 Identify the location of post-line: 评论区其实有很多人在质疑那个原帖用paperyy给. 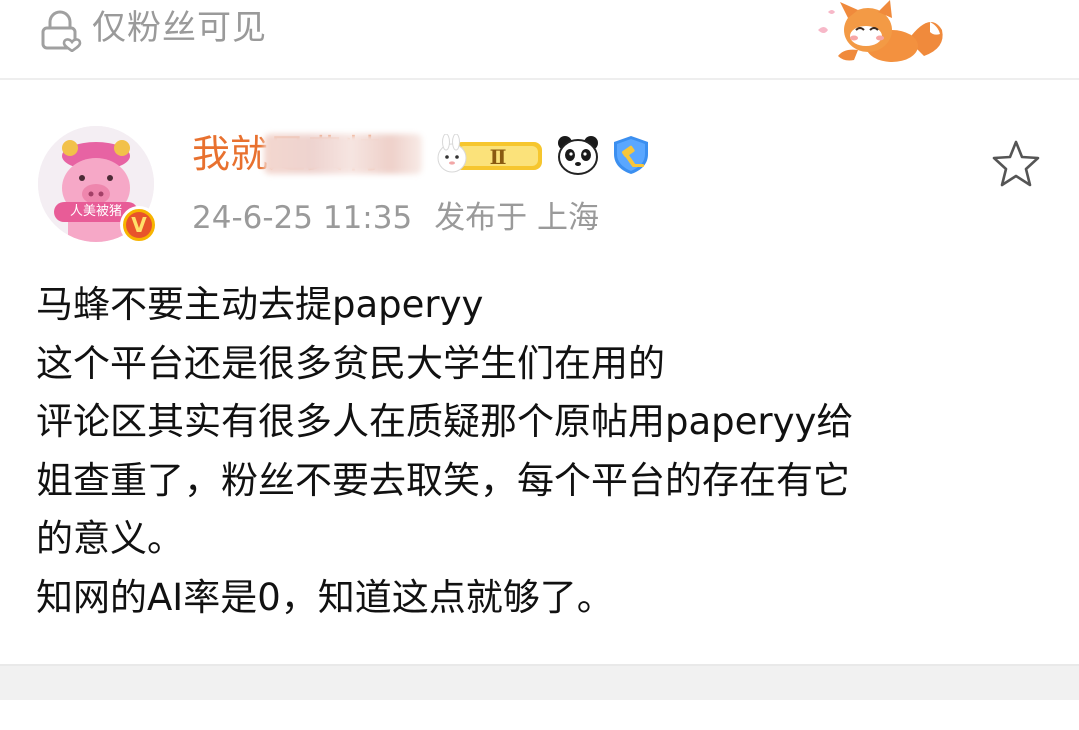
(445, 421).